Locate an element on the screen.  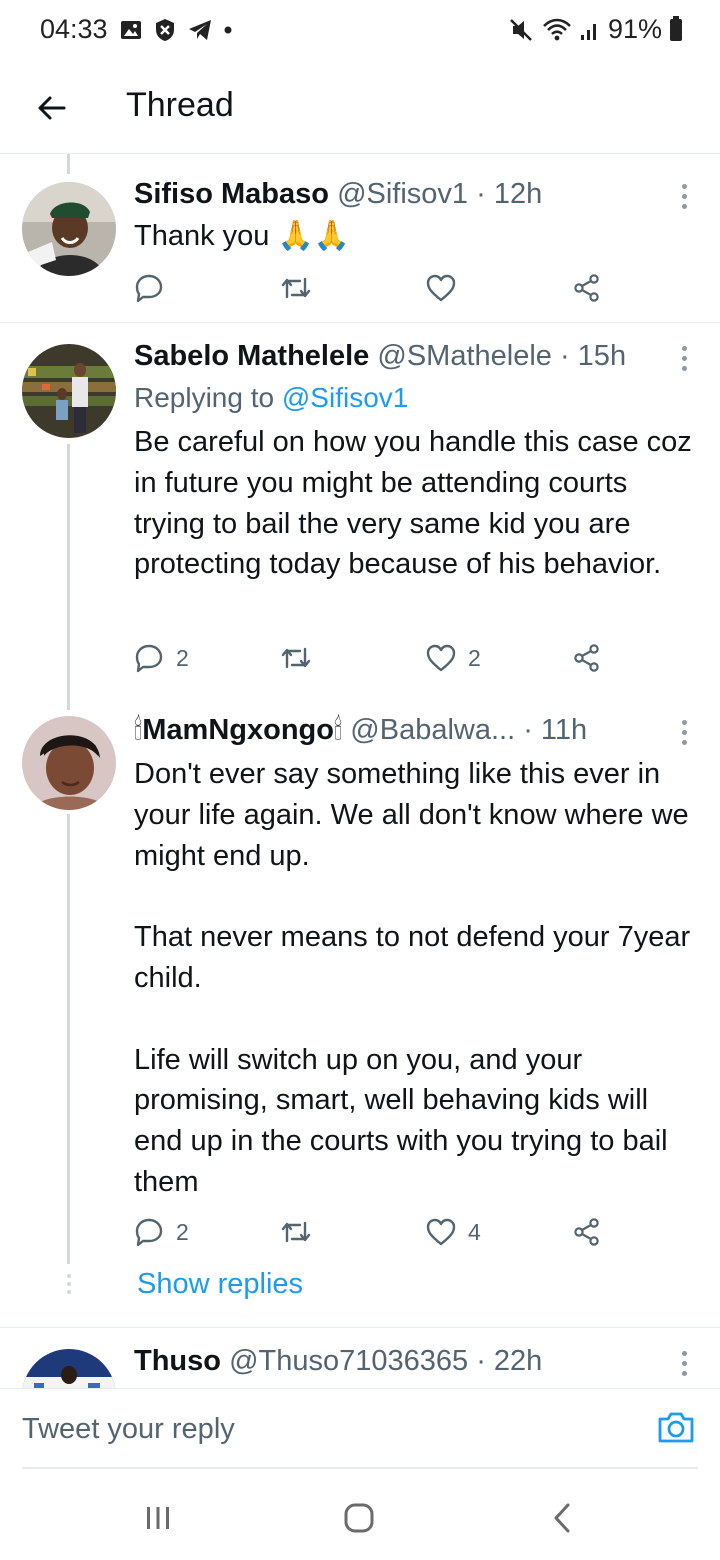
camera-icon is located at coordinates (676, 1427).